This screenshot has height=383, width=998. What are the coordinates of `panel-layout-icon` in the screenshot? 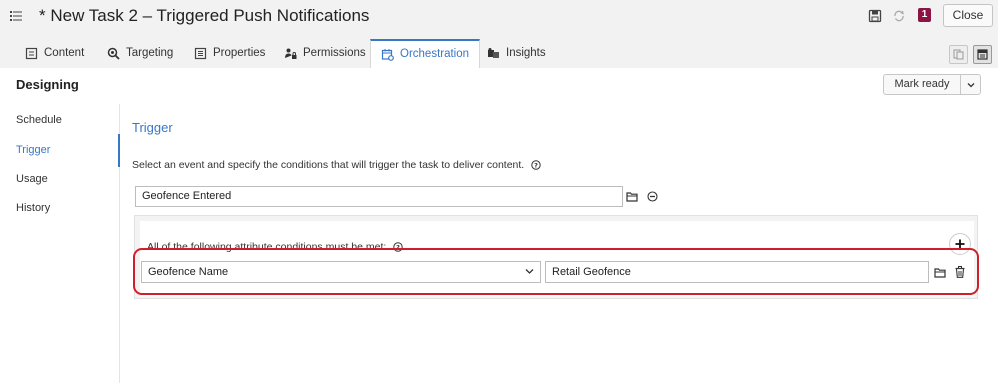 It's located at (982, 54).